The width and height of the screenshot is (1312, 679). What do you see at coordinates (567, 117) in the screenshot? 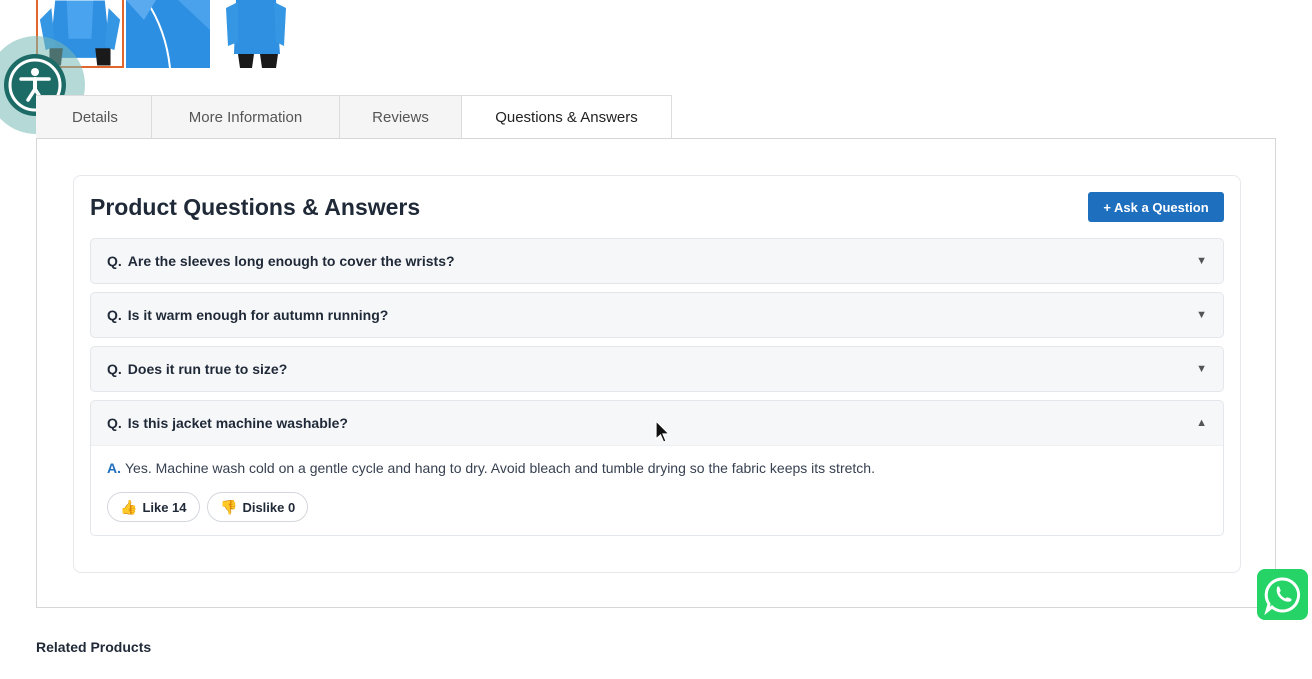
I see `tab-questions-answers: Questions & Answers` at bounding box center [567, 117].